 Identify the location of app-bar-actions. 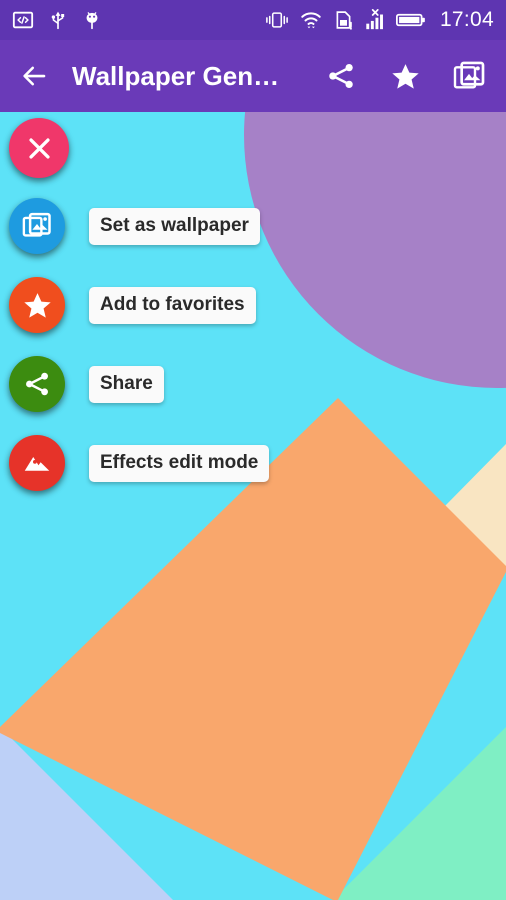
(408, 76).